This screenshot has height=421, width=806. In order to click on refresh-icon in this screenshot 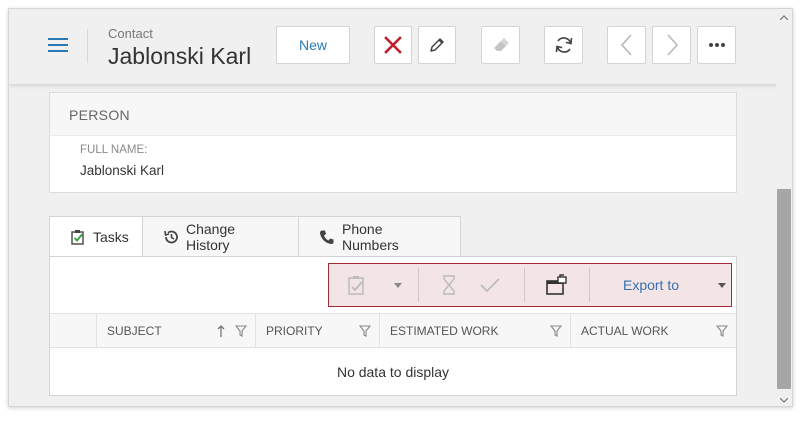, I will do `click(563, 45)`.